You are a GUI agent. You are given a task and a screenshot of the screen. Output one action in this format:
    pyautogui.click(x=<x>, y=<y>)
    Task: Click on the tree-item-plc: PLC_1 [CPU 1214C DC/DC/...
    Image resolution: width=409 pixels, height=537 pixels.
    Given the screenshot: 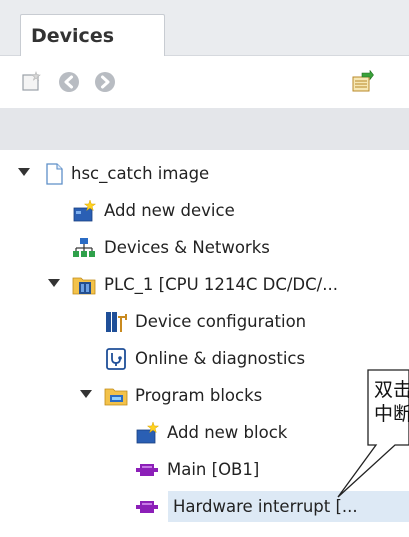 What is the action you would take?
    pyautogui.click(x=204, y=284)
    